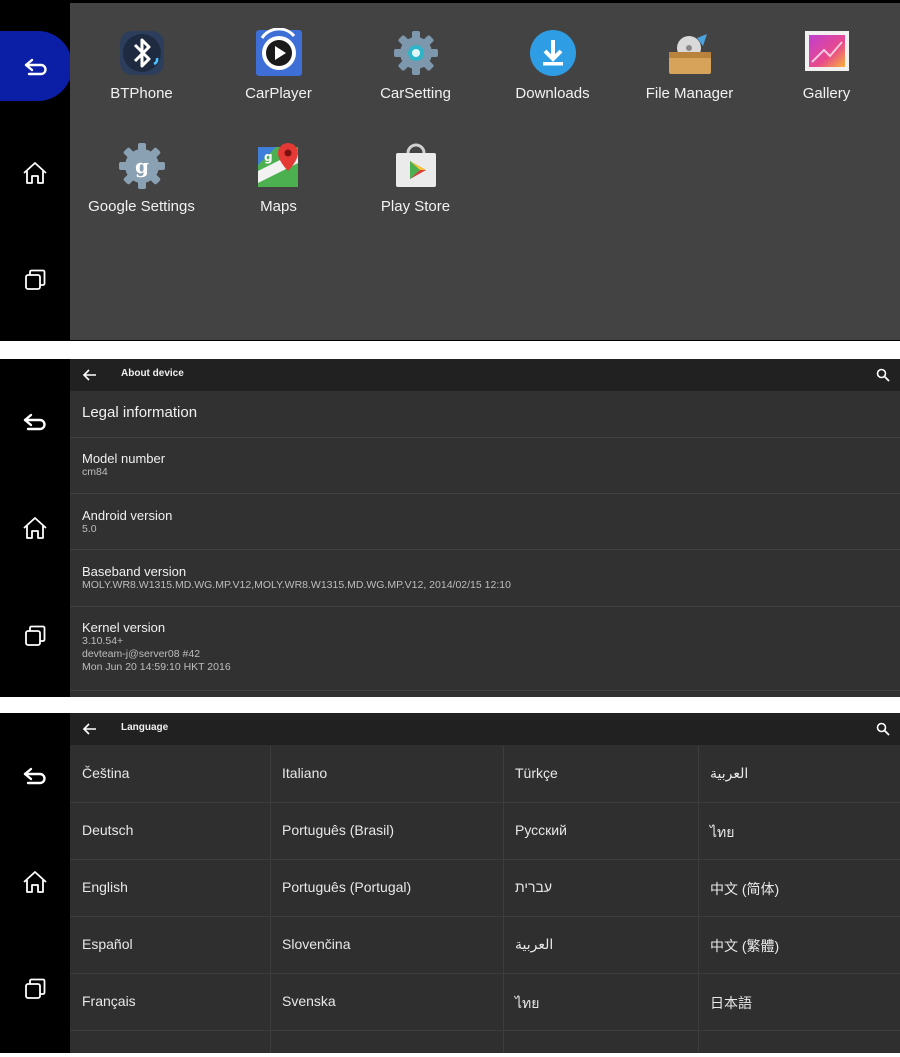 The image size is (900, 1057). I want to click on language-option: עברית, so click(533, 887).